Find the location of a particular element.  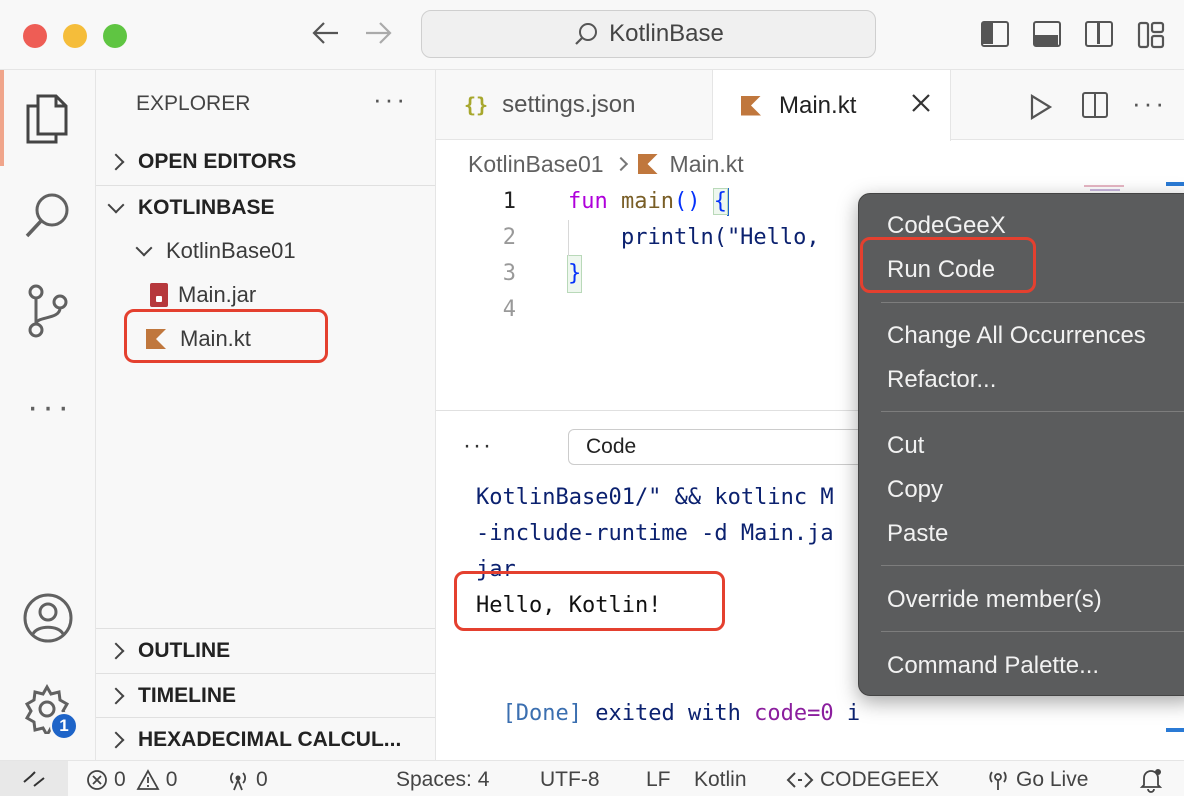

output-channel-select: Code is located at coordinates (718, 447).